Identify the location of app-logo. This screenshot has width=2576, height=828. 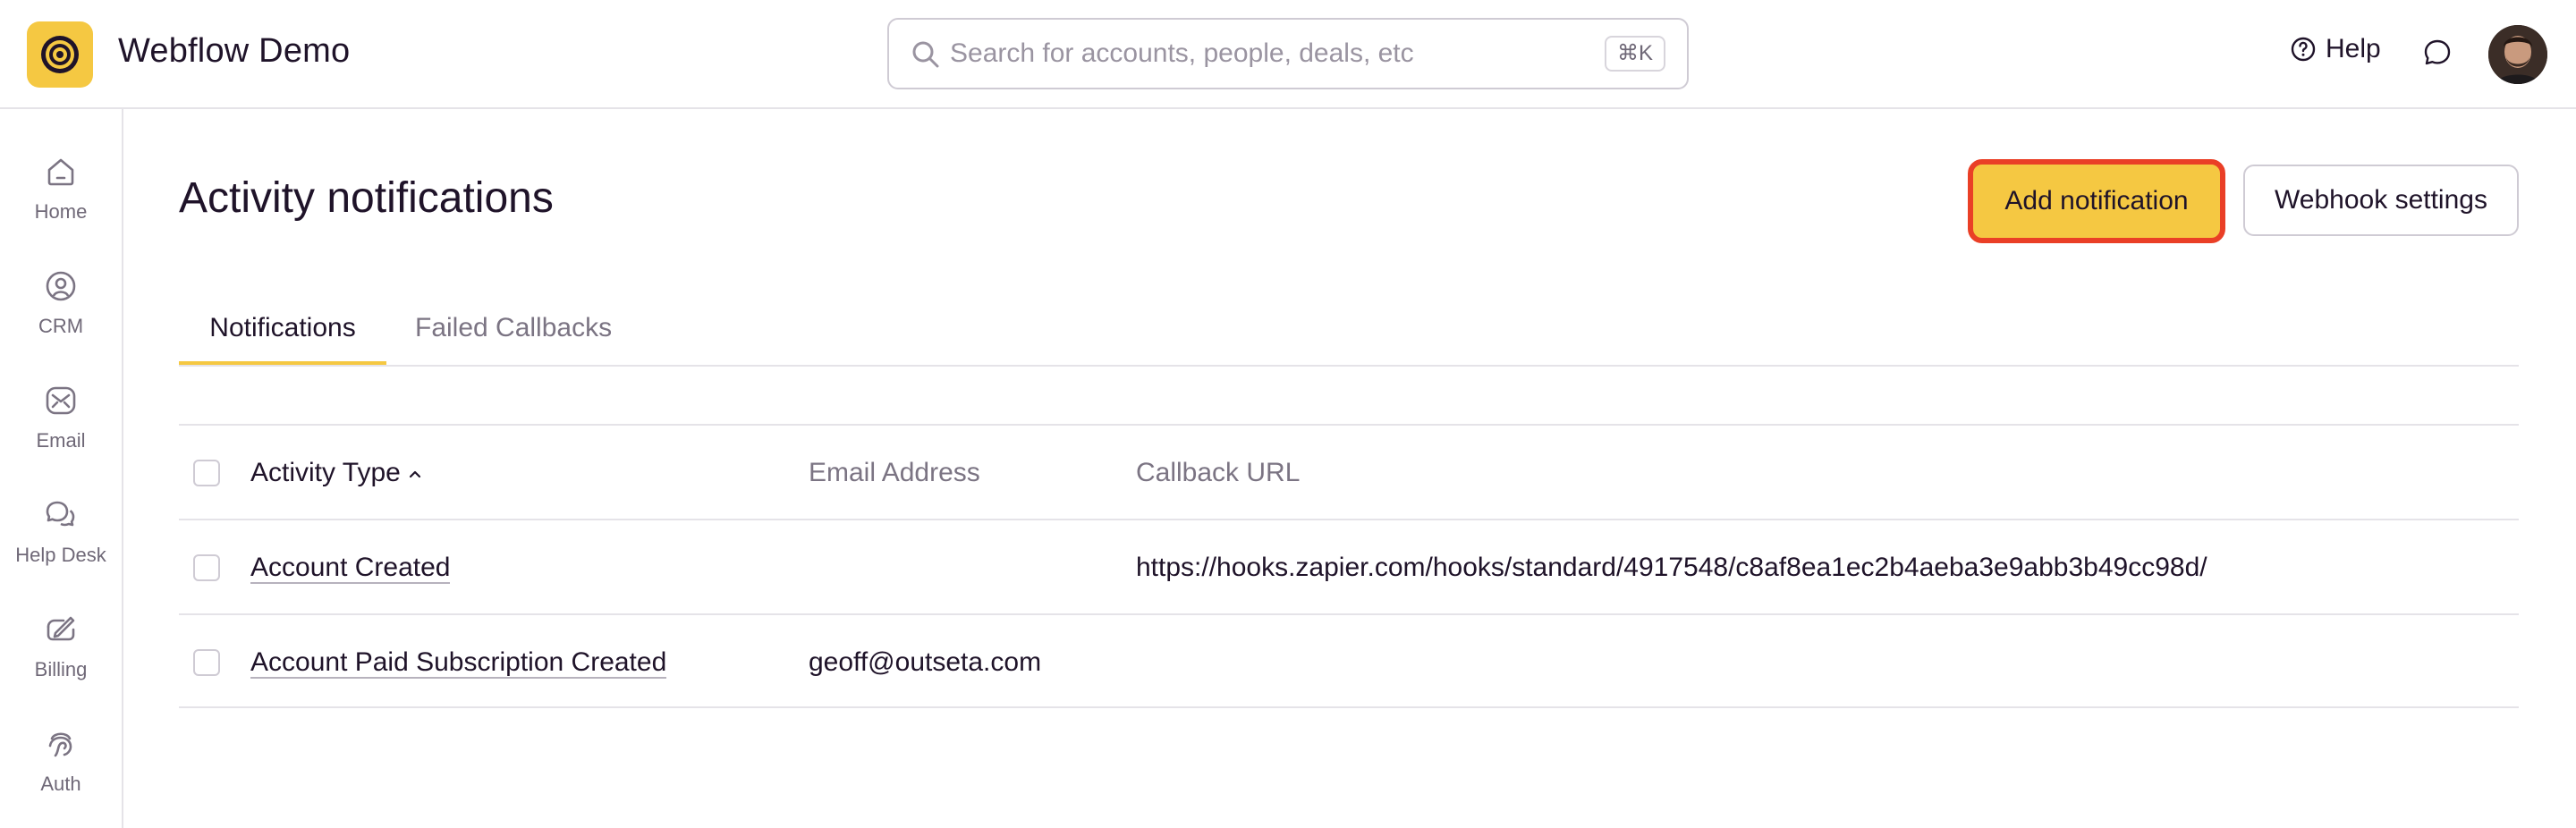
(60, 55).